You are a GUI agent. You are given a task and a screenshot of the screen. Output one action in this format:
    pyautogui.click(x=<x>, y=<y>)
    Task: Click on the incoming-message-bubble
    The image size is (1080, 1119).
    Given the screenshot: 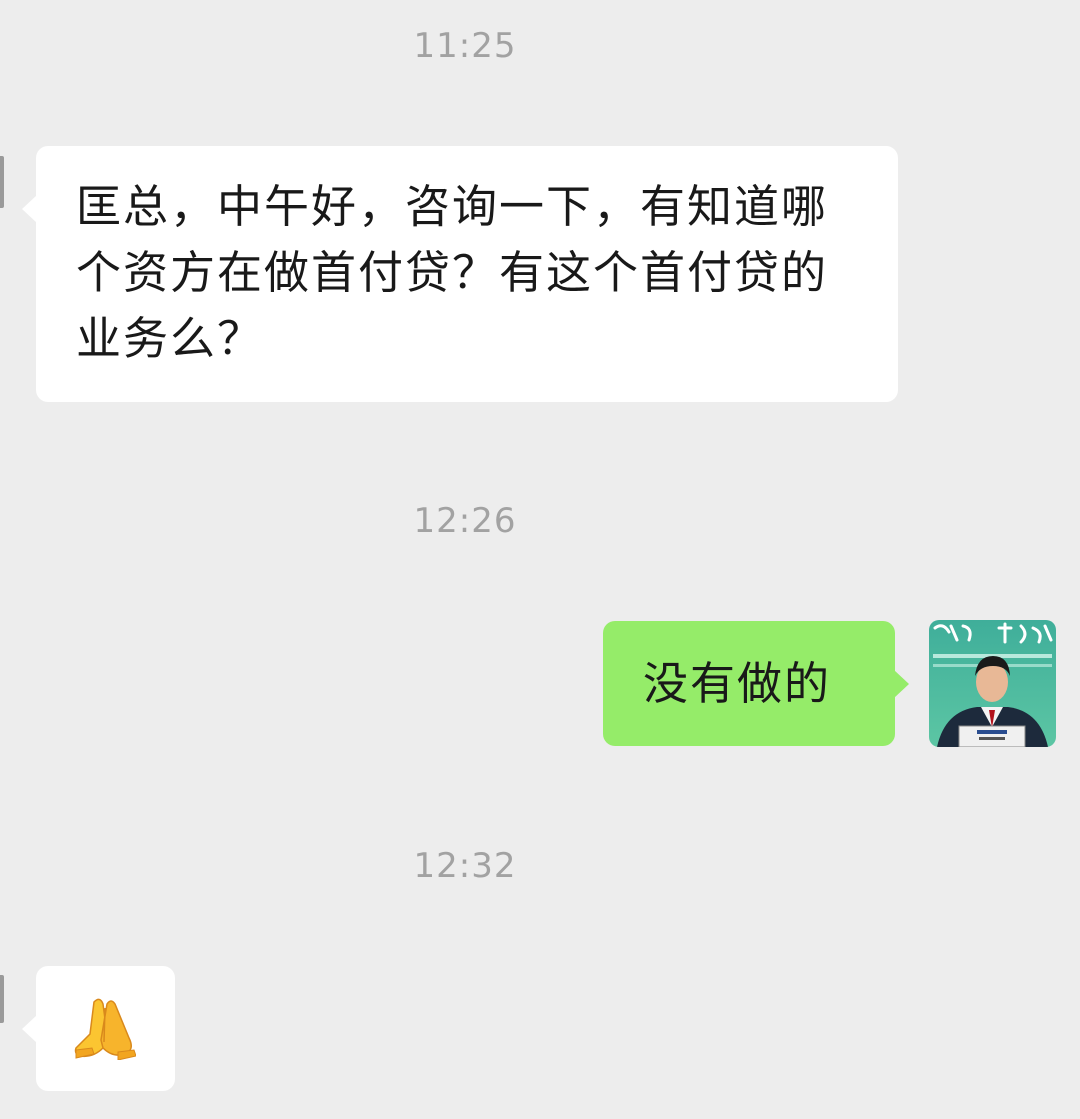 What is the action you would take?
    pyautogui.click(x=98, y=1028)
    